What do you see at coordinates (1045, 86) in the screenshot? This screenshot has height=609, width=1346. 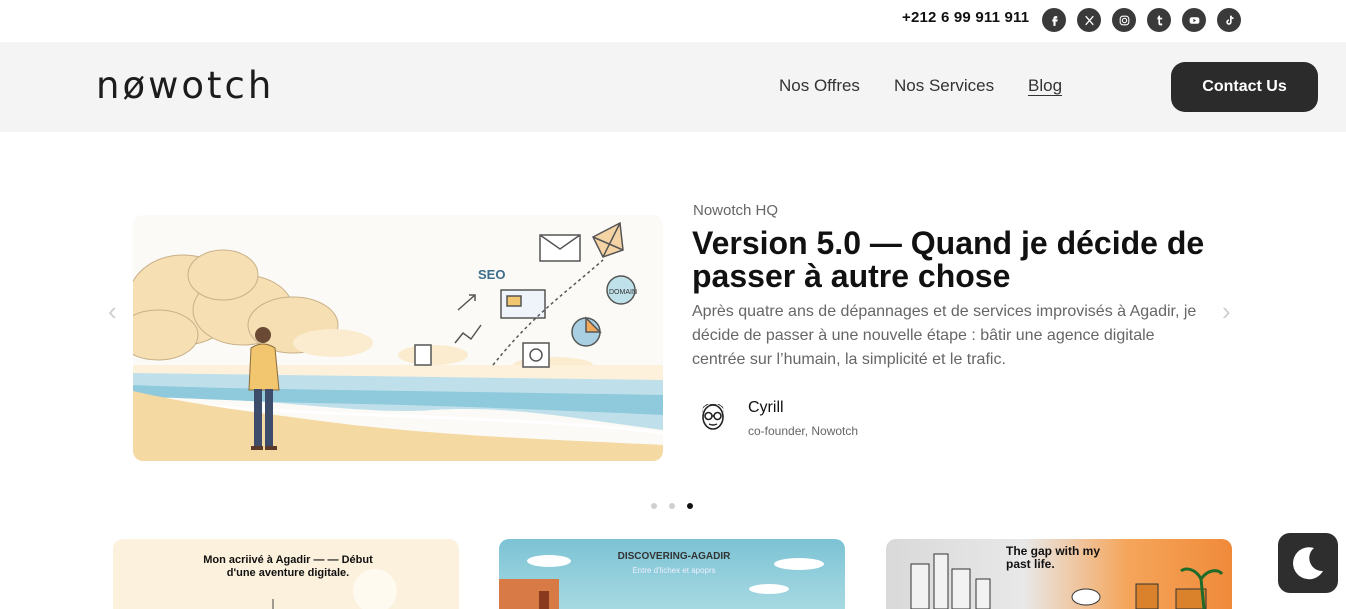 I see `nav-item-blog: Blog` at bounding box center [1045, 86].